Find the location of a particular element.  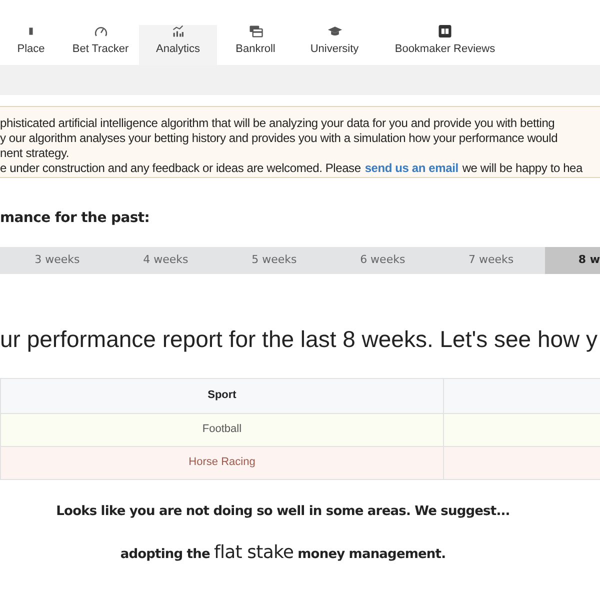

notice-text: y our algorithm analyses your betting history and provides you with a simulation how your performance would is located at coordinates (279, 138).